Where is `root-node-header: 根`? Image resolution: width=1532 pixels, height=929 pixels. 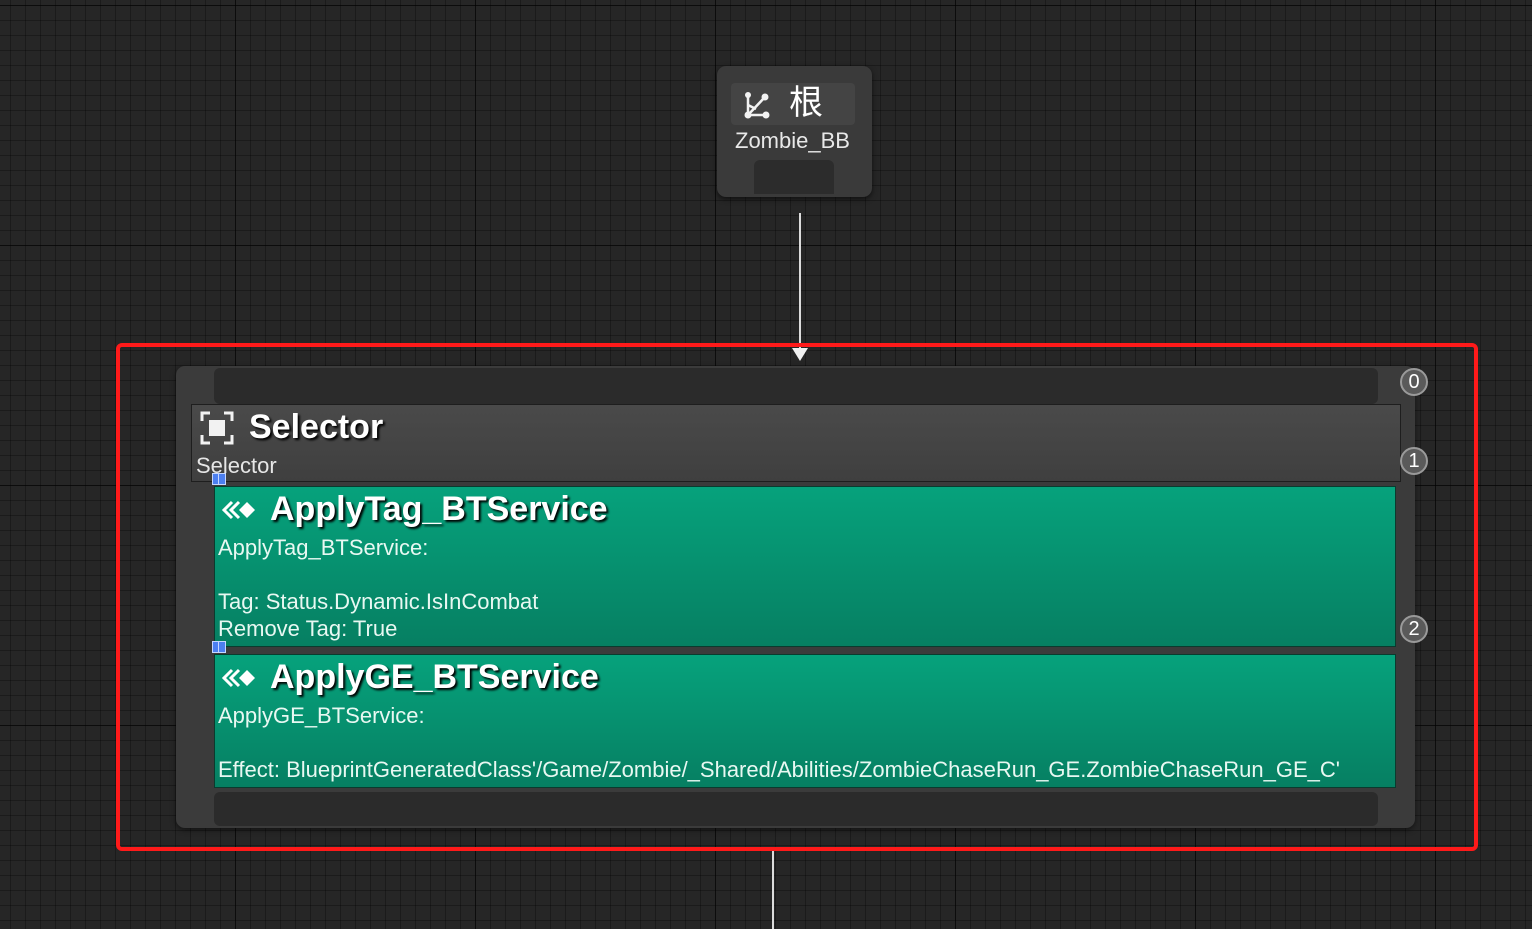
root-node-header: 根 is located at coordinates (793, 104).